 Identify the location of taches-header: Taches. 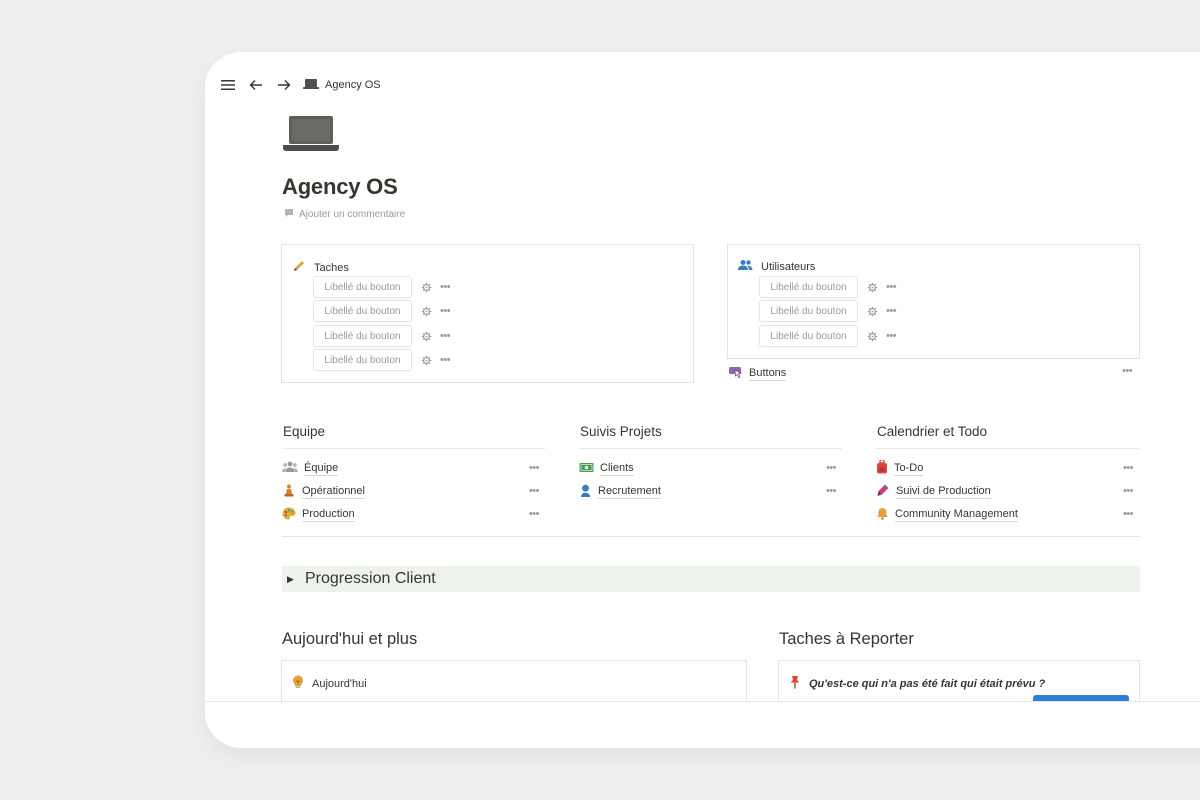
(320, 267).